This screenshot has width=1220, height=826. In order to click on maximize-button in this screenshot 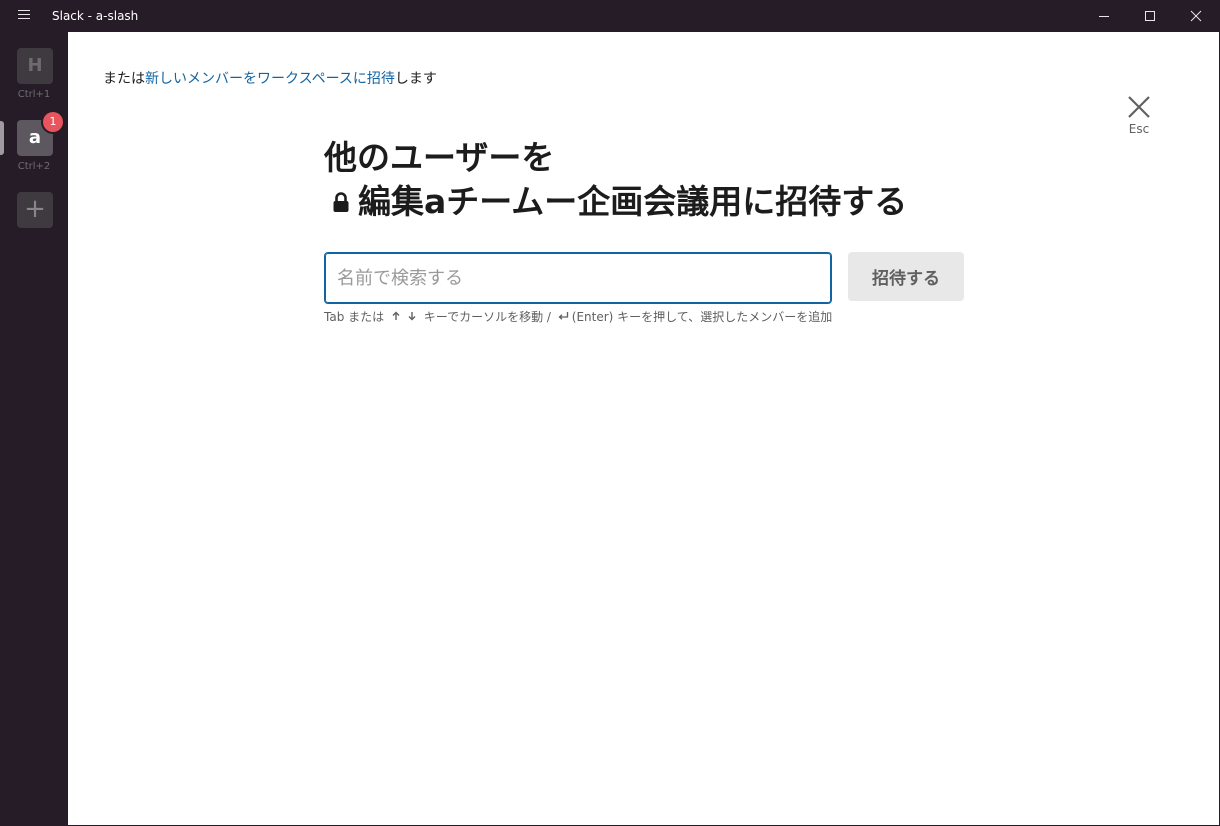, I will do `click(1150, 16)`.